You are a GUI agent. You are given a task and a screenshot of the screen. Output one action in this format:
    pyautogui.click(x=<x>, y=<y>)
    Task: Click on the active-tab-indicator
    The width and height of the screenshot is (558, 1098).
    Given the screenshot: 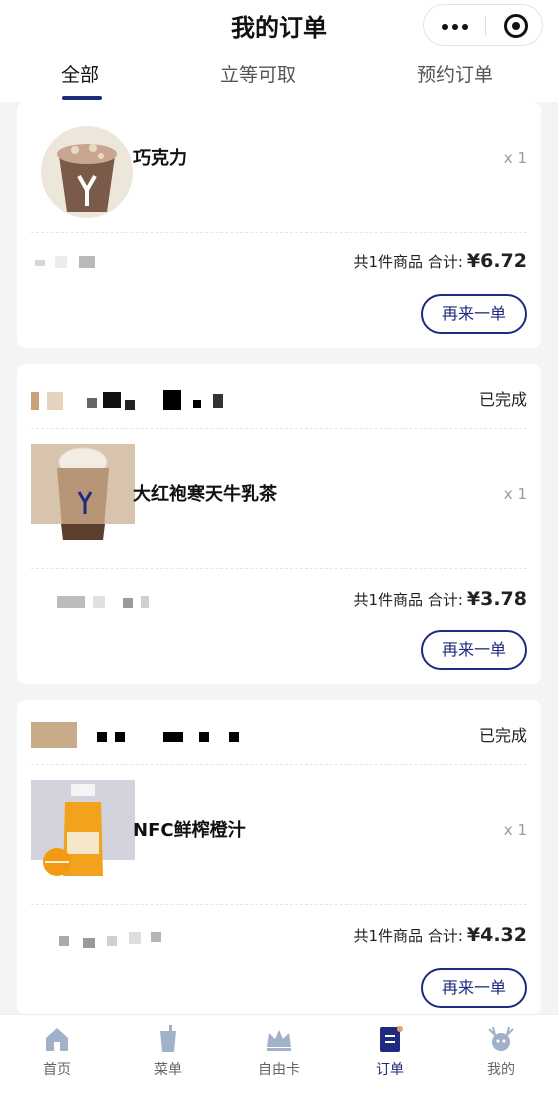 What is the action you would take?
    pyautogui.click(x=82, y=98)
    